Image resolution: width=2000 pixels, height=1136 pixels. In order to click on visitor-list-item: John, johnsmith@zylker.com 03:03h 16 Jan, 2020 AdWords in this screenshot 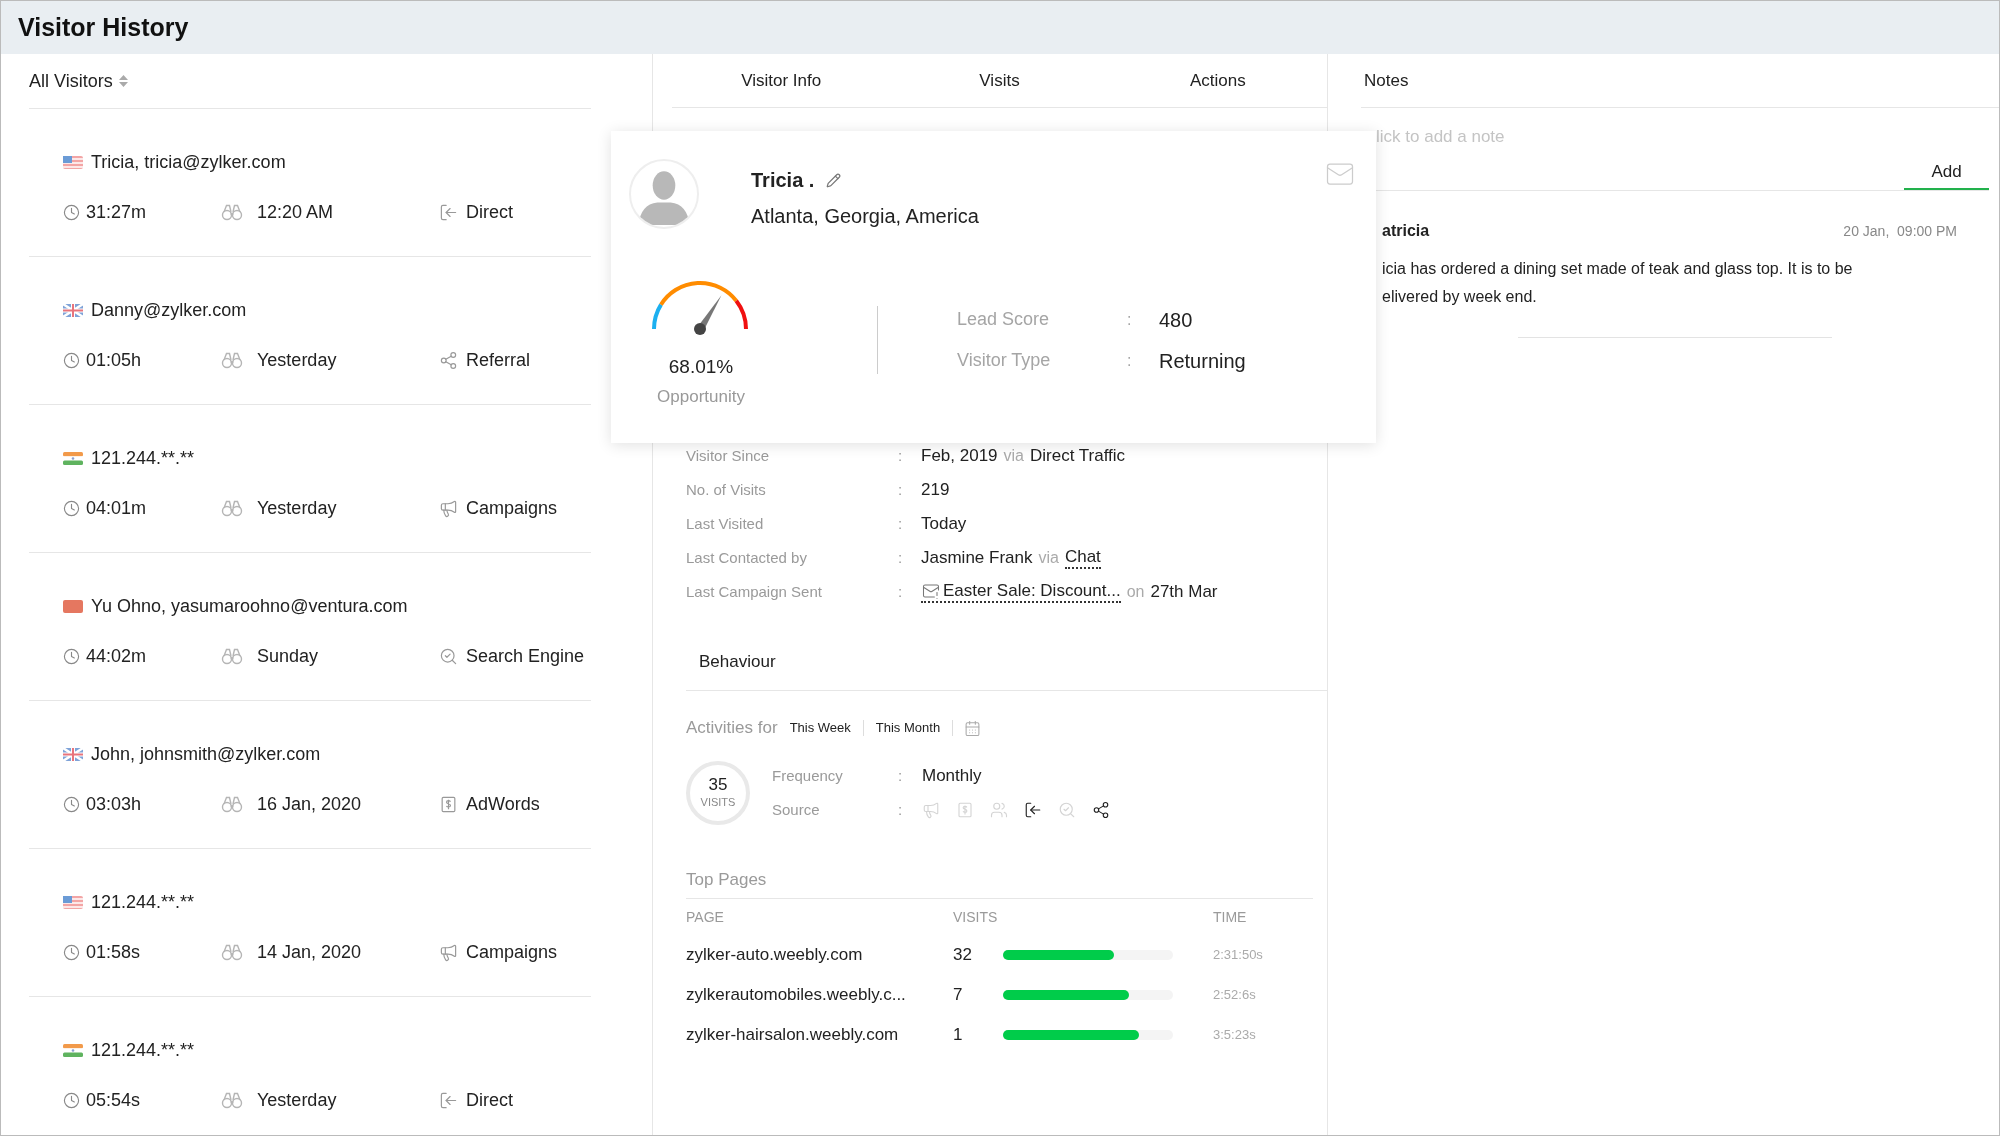, I will do `click(310, 774)`.